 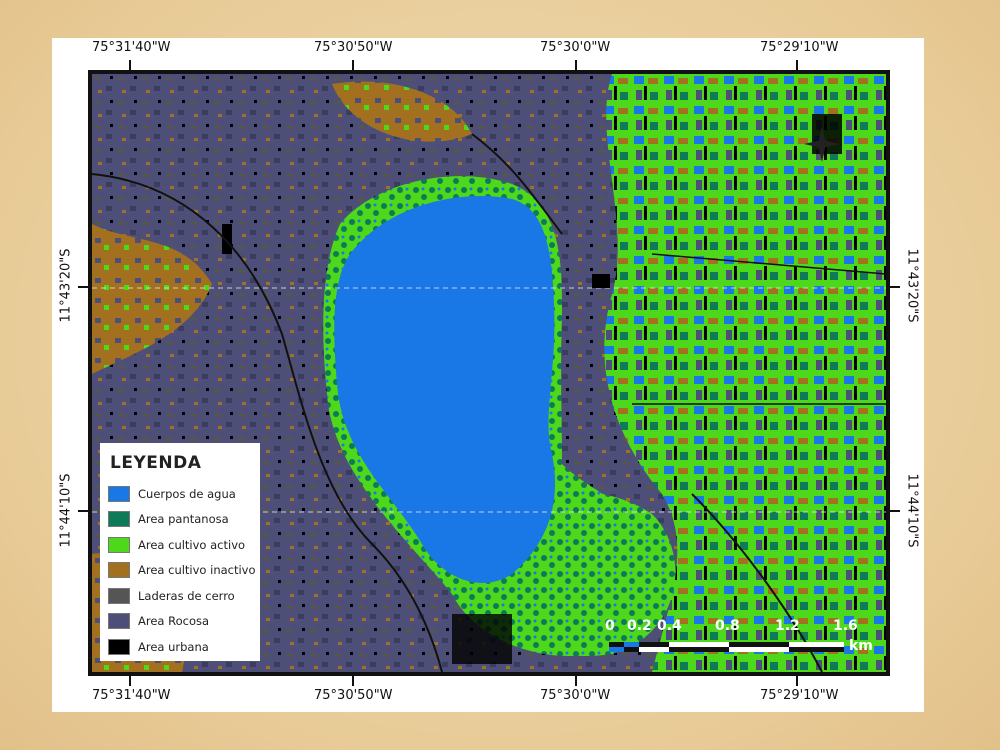 I want to click on legend-swatch-water, so click(x=119, y=493).